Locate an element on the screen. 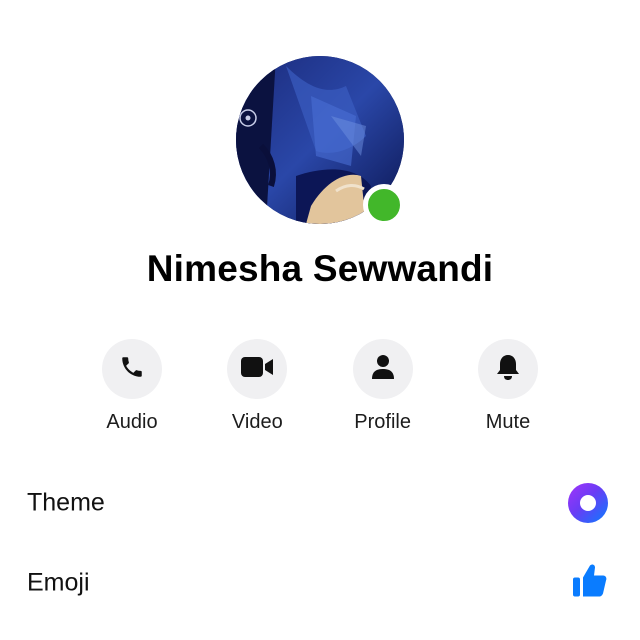  video-label: Video is located at coordinates (257, 422).